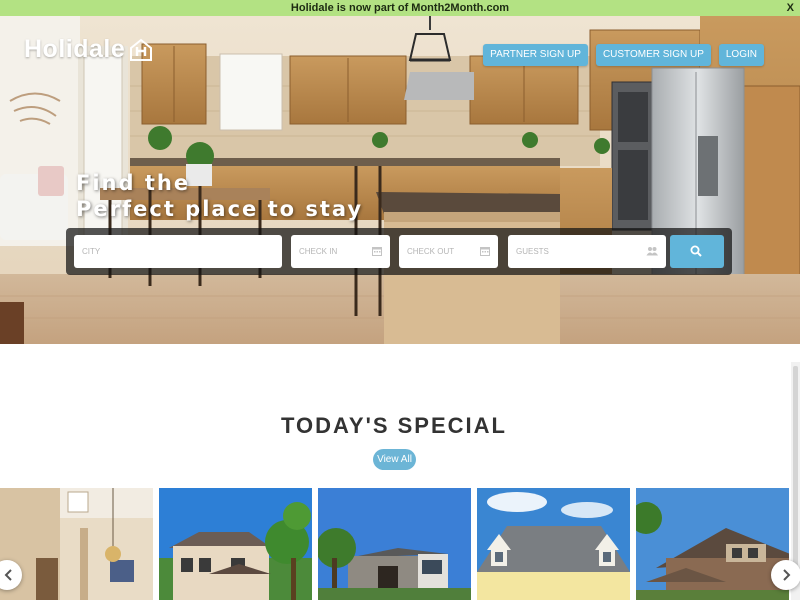 The height and width of the screenshot is (600, 800). What do you see at coordinates (75, 49) in the screenshot?
I see `brand-name: Holidale` at bounding box center [75, 49].